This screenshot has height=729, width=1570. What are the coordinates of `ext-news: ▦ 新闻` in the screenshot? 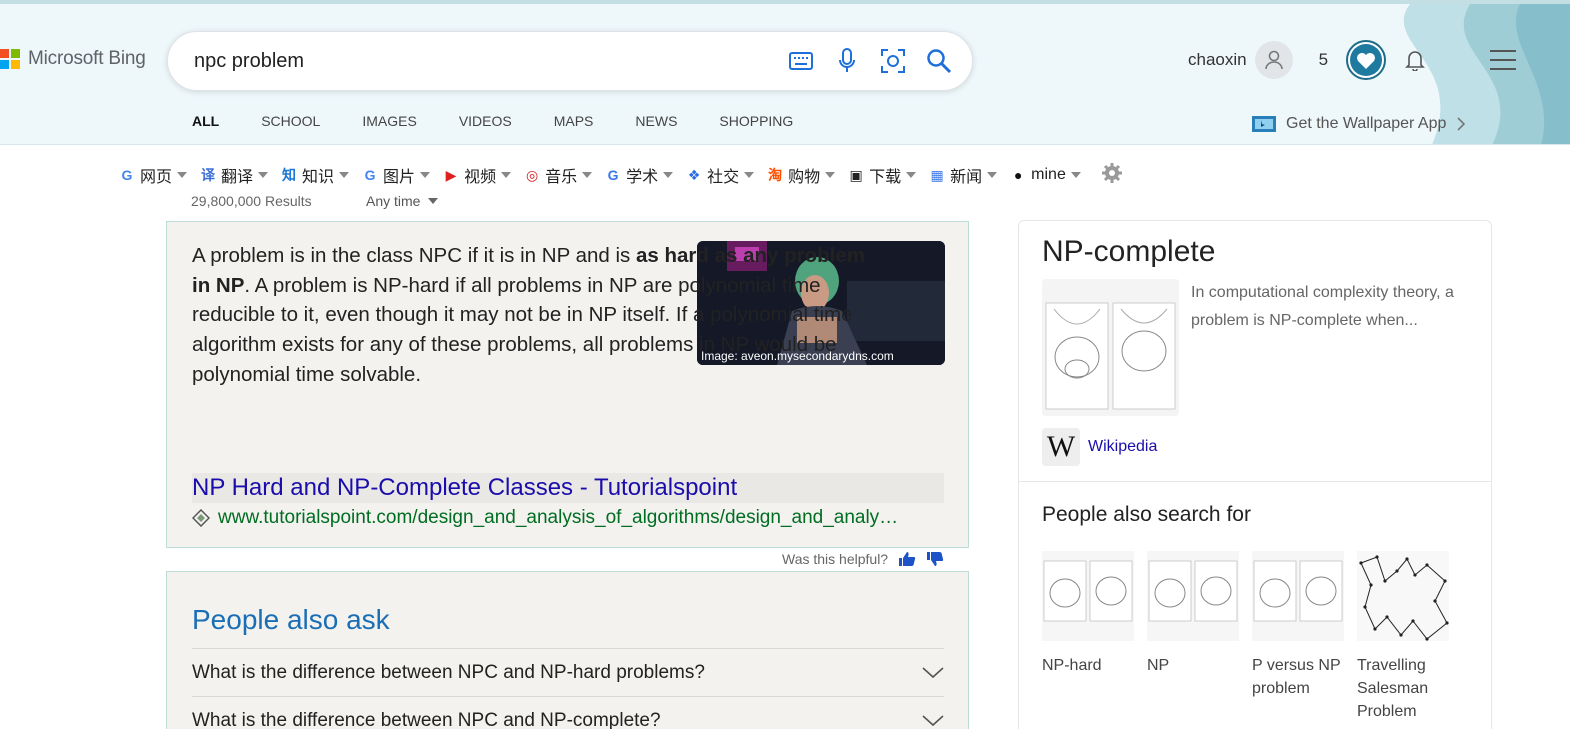 It's located at (963, 175).